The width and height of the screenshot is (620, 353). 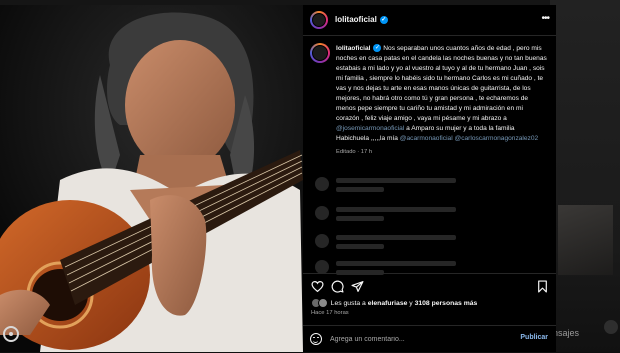 What do you see at coordinates (429, 284) in the screenshot?
I see `action-bar` at bounding box center [429, 284].